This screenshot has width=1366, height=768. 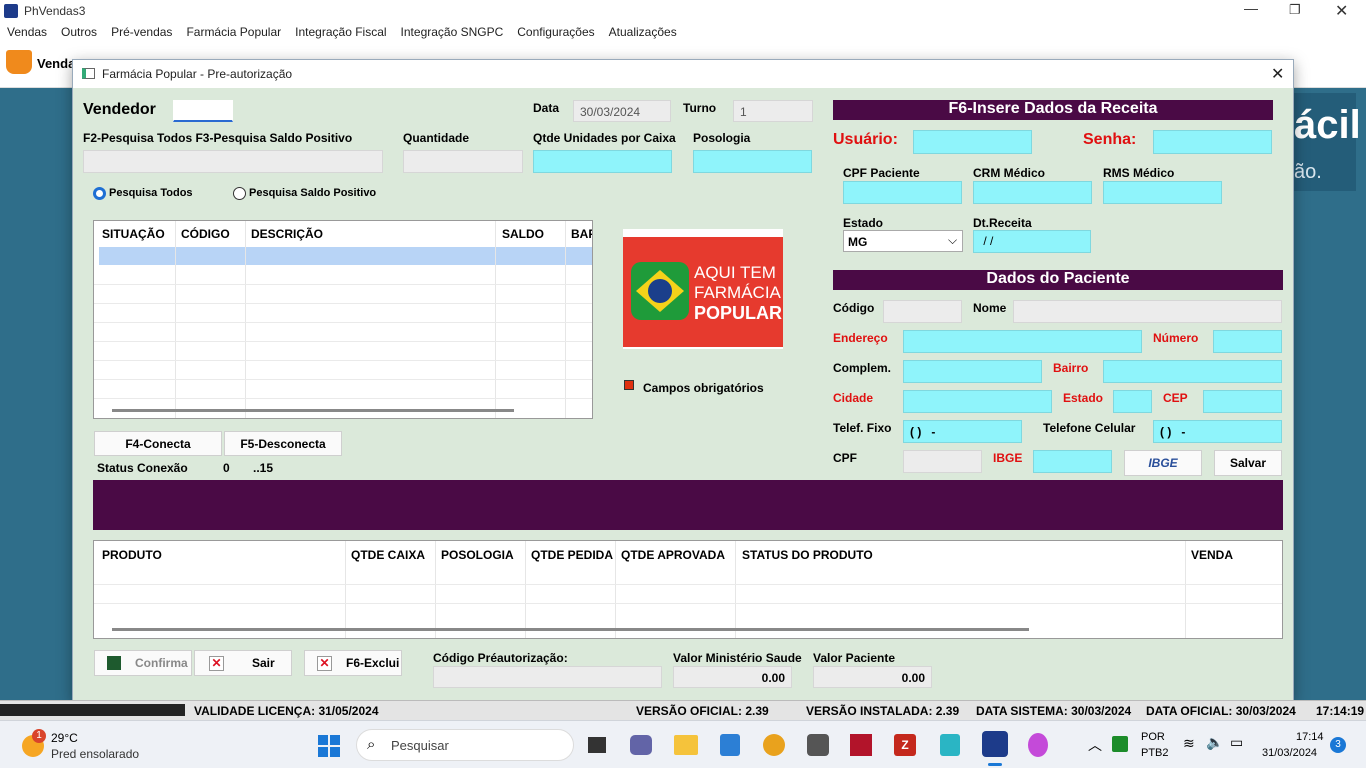 What do you see at coordinates (95, 754) in the screenshot?
I see `weather-desc: Pred ensolarado` at bounding box center [95, 754].